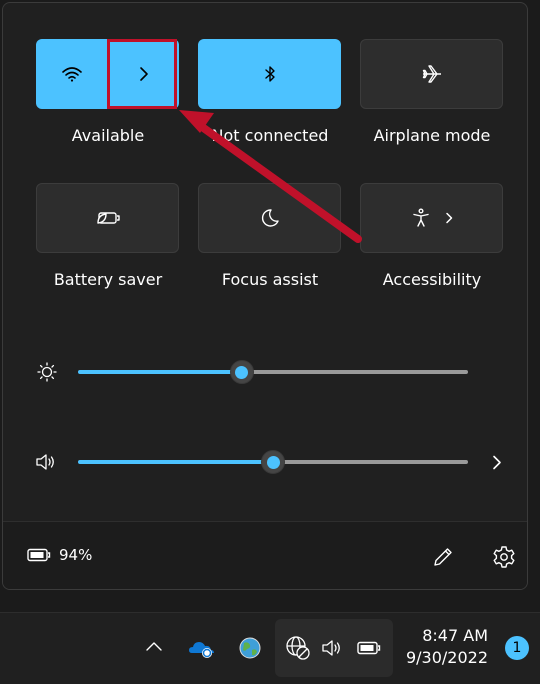 The height and width of the screenshot is (684, 540). Describe the element at coordinates (369, 648) in the screenshot. I see `battery-icon` at that location.